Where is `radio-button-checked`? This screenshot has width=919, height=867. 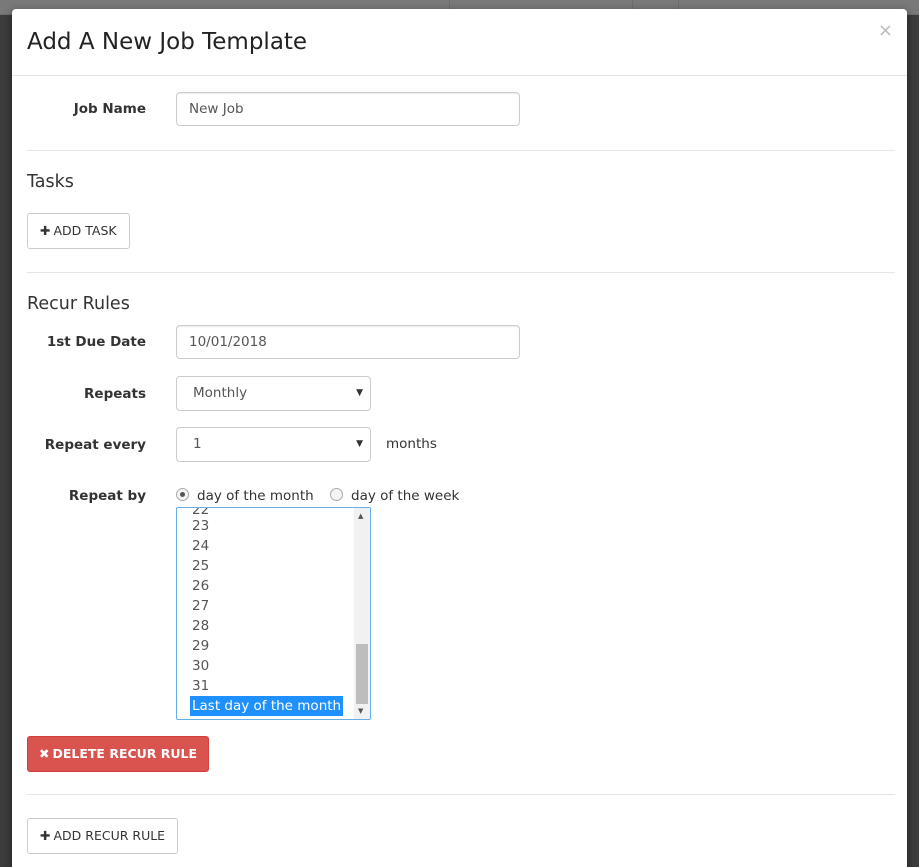 radio-button-checked is located at coordinates (182, 494).